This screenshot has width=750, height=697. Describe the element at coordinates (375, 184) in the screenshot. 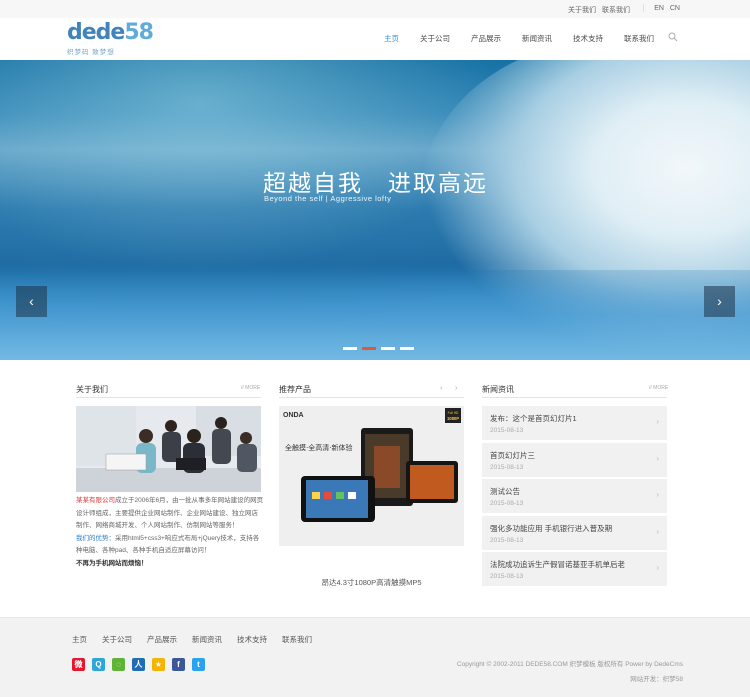

I see `banner-headline: 超越自我 进取高远` at that location.